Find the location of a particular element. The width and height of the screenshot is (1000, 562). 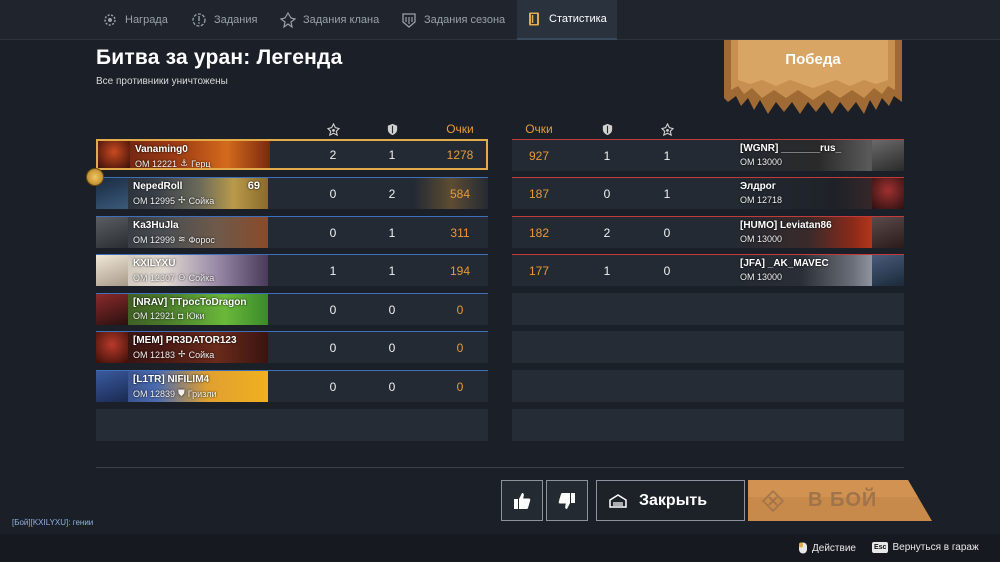

col-kills-left is located at coordinates (333, 129).